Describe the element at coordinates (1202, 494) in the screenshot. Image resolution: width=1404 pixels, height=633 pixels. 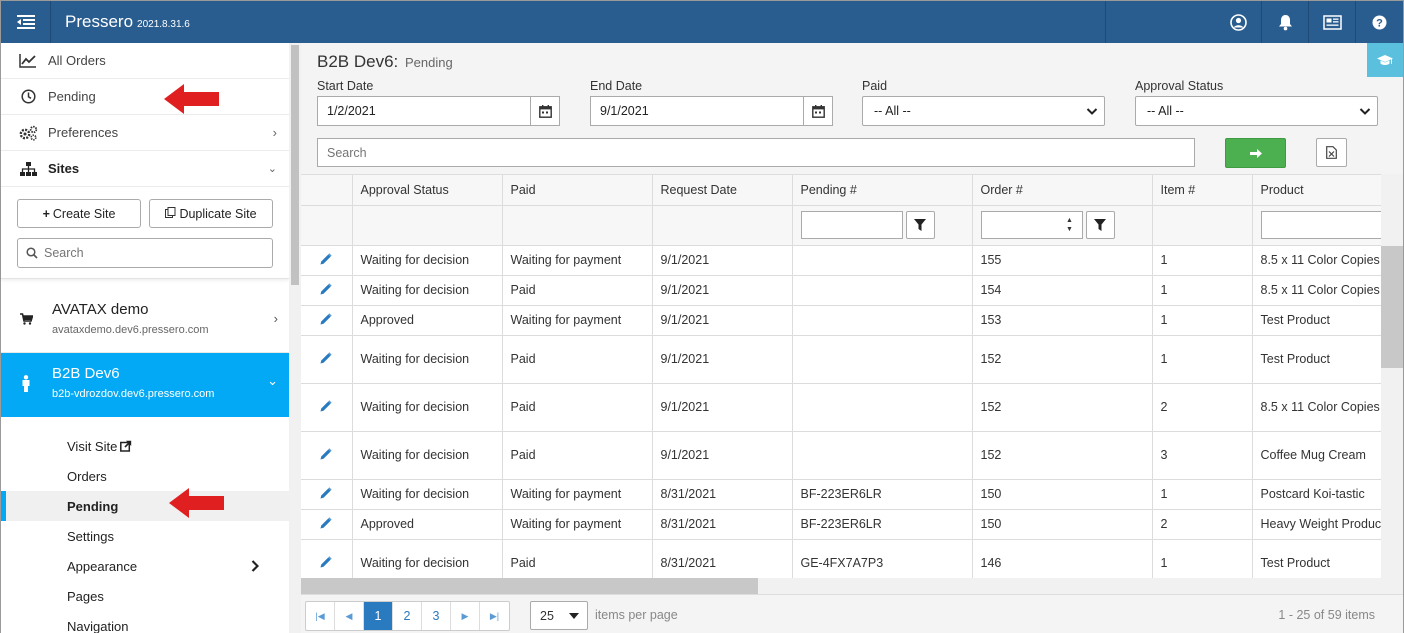
I see `item-number-cell: 1` at that location.